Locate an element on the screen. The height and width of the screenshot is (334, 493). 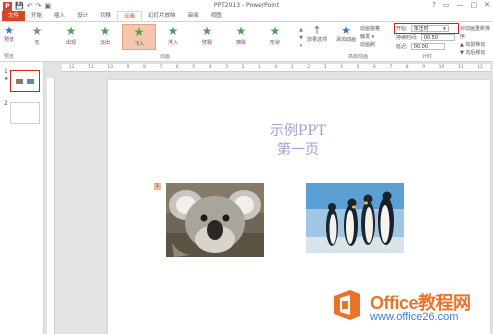
move-earlier-button: ▲ 向前移动 is located at coordinates (476, 45).